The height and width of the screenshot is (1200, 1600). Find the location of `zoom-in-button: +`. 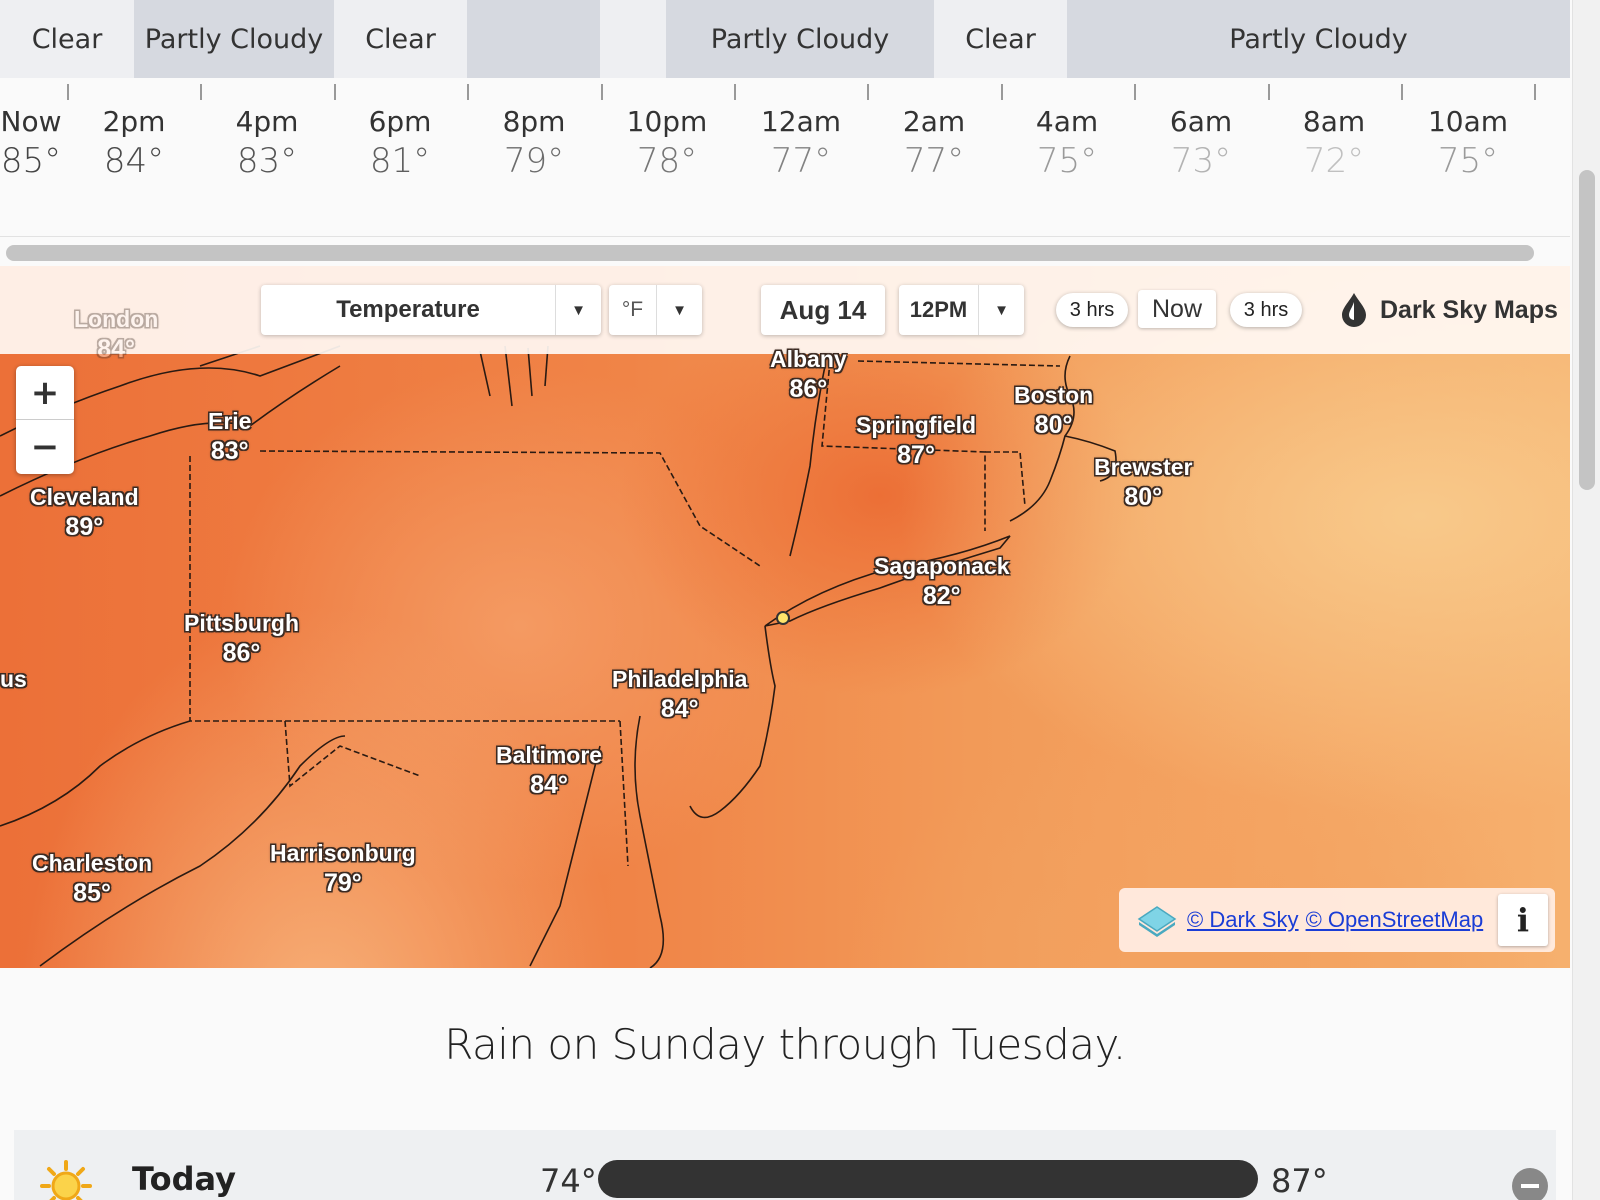

zoom-in-button: + is located at coordinates (45, 393).